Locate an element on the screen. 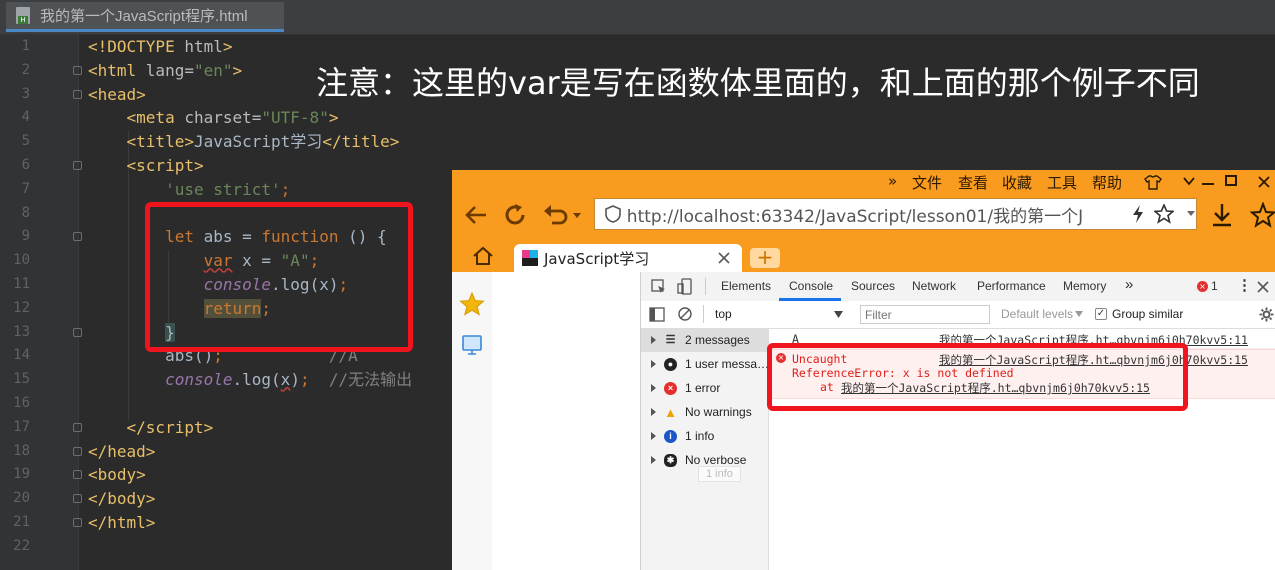 The height and width of the screenshot is (570, 1275). undo-icon is located at coordinates (555, 215).